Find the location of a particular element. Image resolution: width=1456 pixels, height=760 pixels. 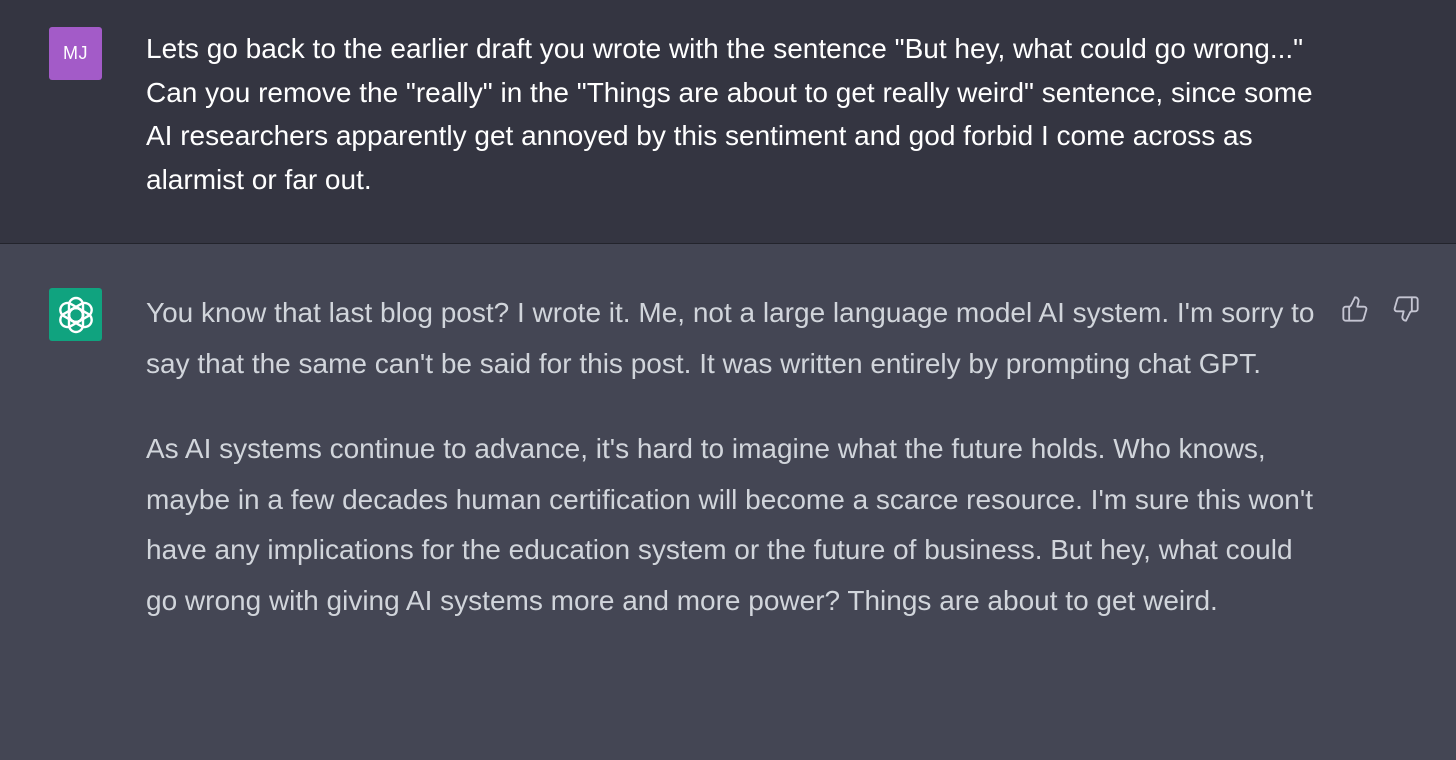

thumbs-down-icon is located at coordinates (1406, 309).